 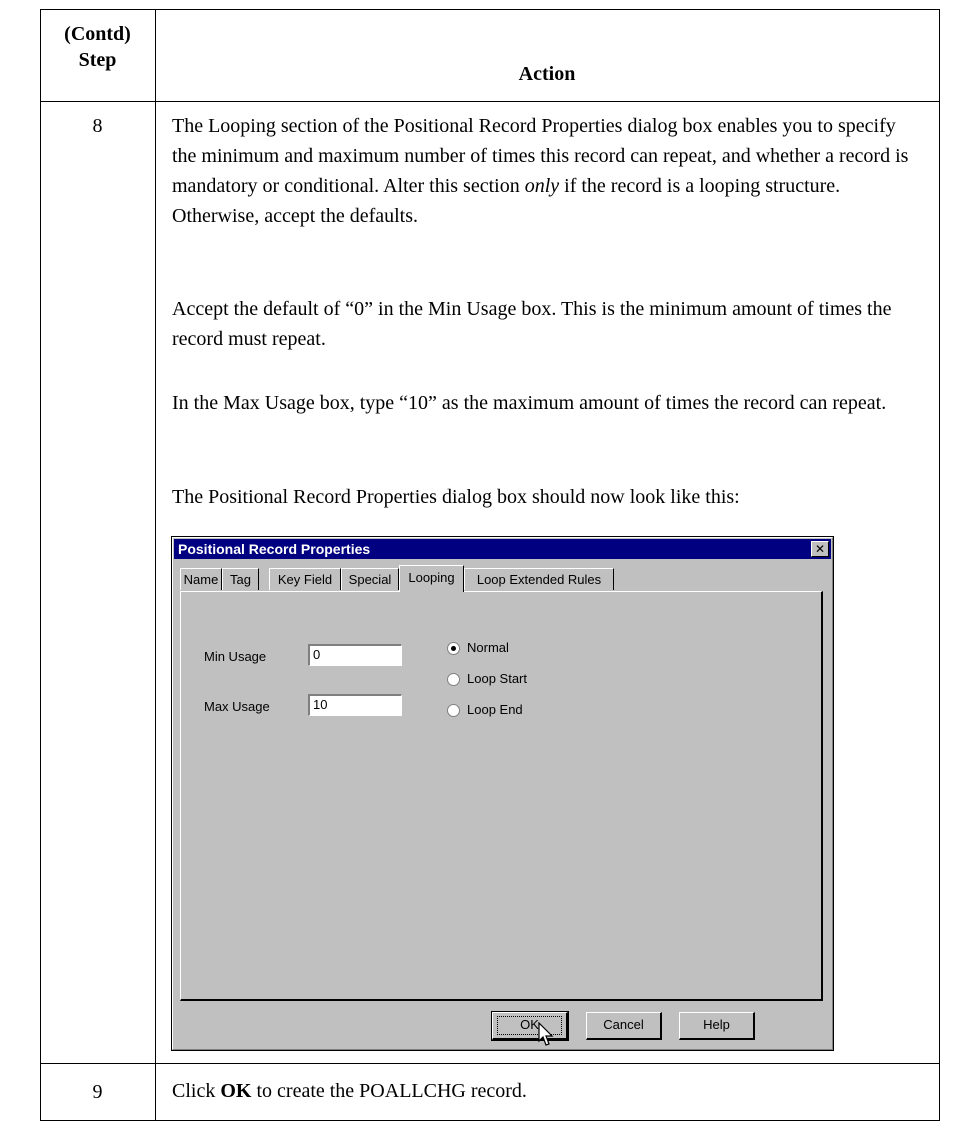 I want to click on dialog-title: Positional Record Properties, so click(x=274, y=549).